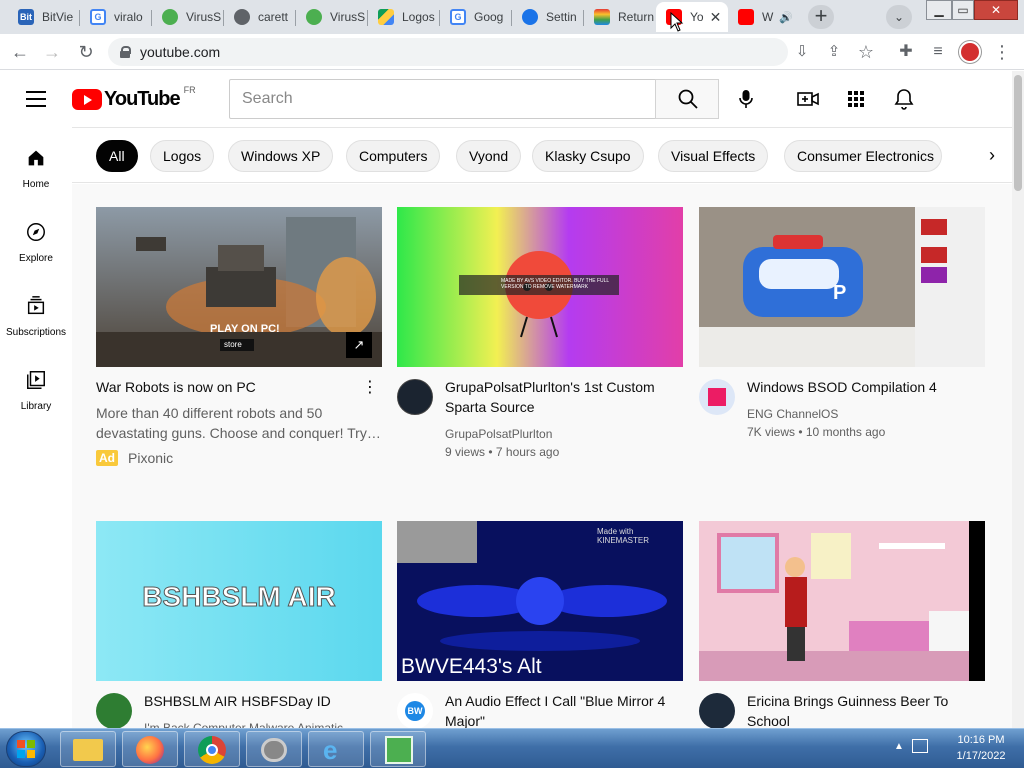 This screenshot has width=1024, height=768. Describe the element at coordinates (692, 17) in the screenshot. I see `tab-youtube-active: Yo ✕` at that location.